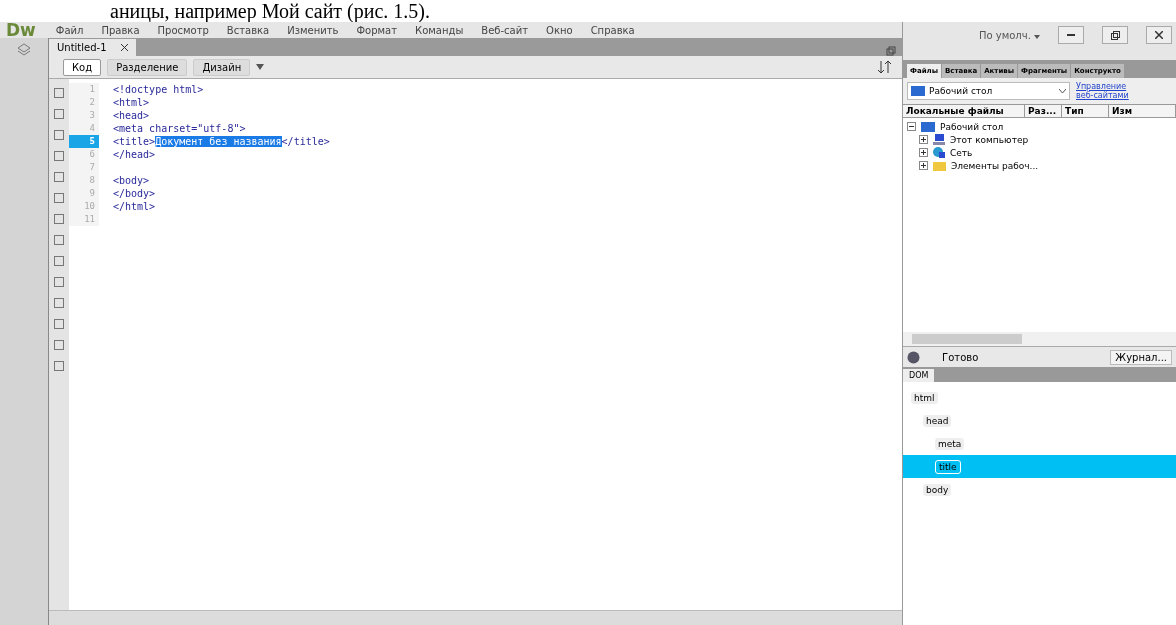 Image resolution: width=1176 pixels, height=625 pixels. Describe the element at coordinates (988, 91) in the screenshot. I see `site-select: Рабочий стол` at that location.